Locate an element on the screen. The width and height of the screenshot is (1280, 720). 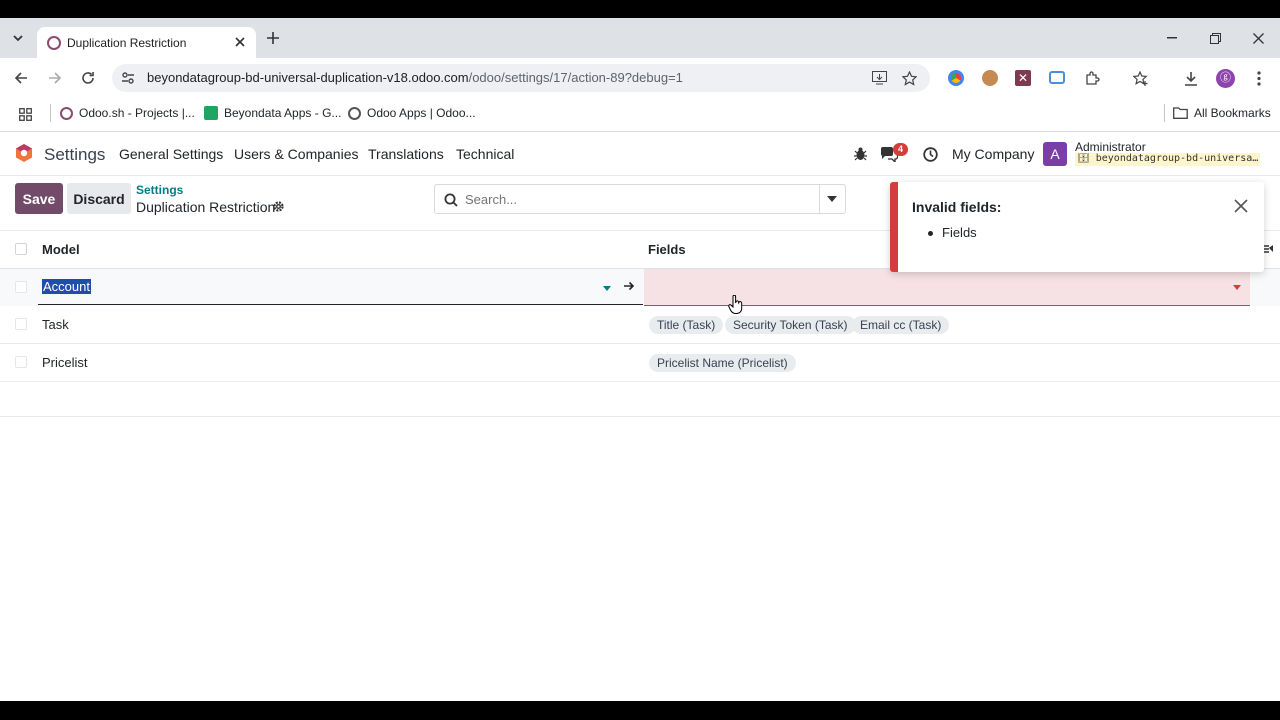
forward-arrow-icon is located at coordinates (55, 78).